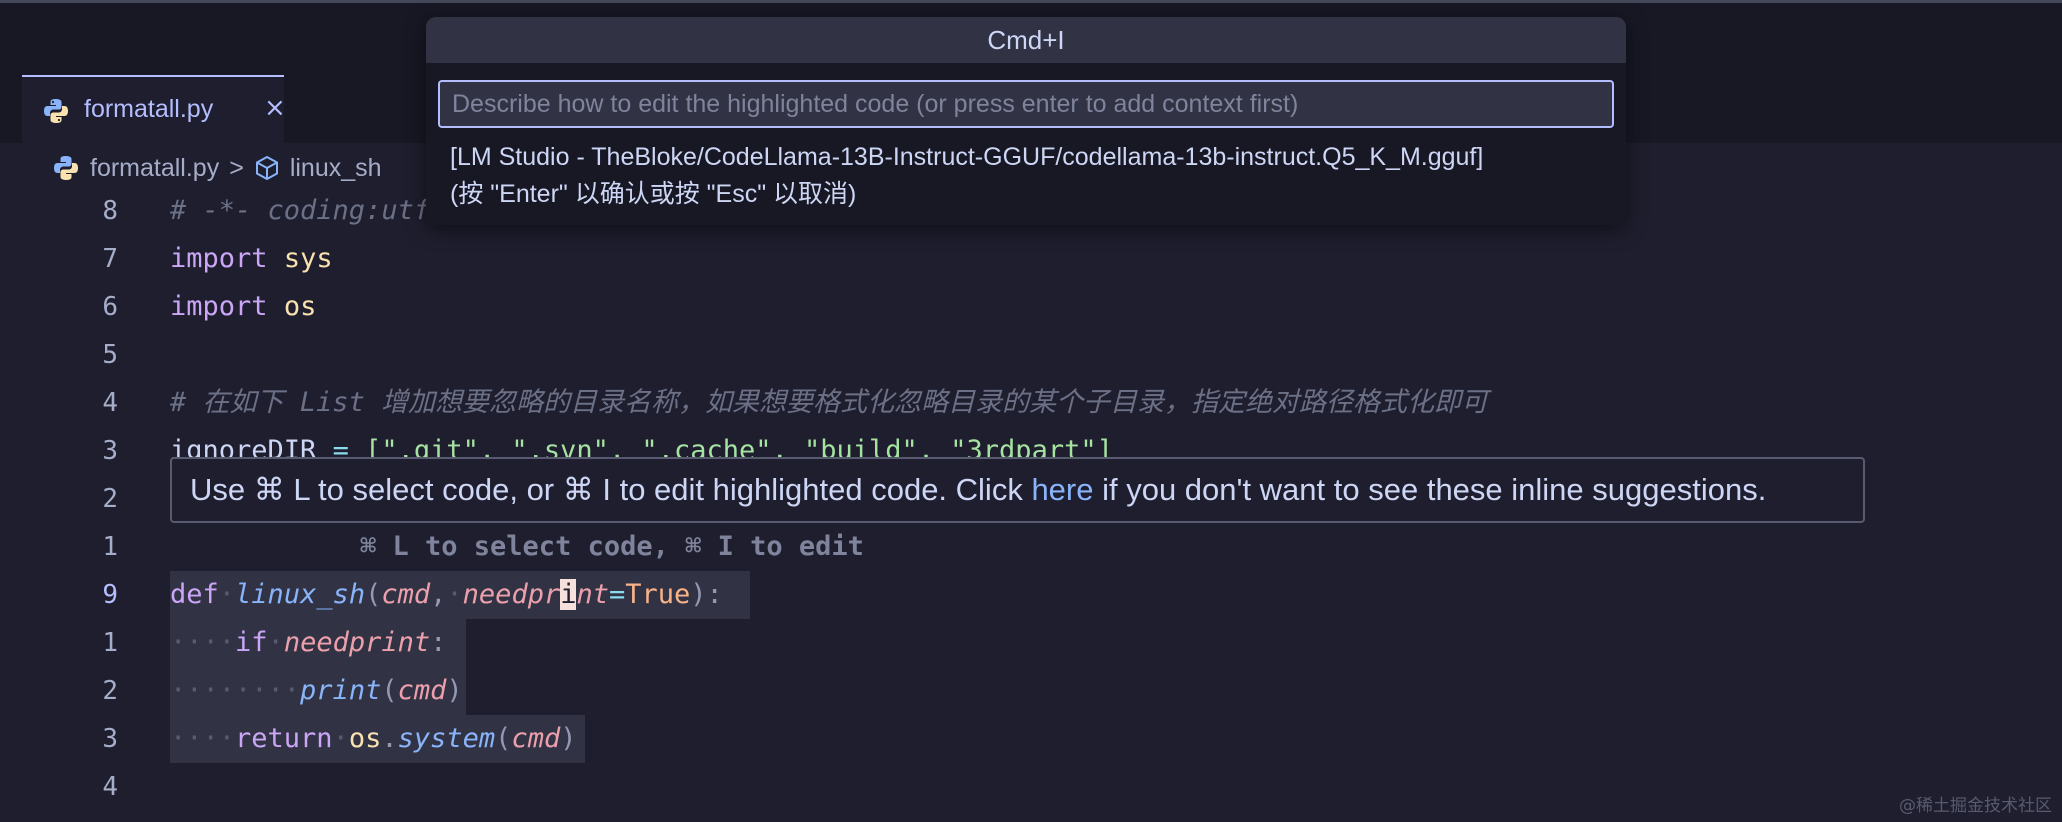 The height and width of the screenshot is (822, 2062). I want to click on code-line: # -*- coding:utf, so click(300, 211).